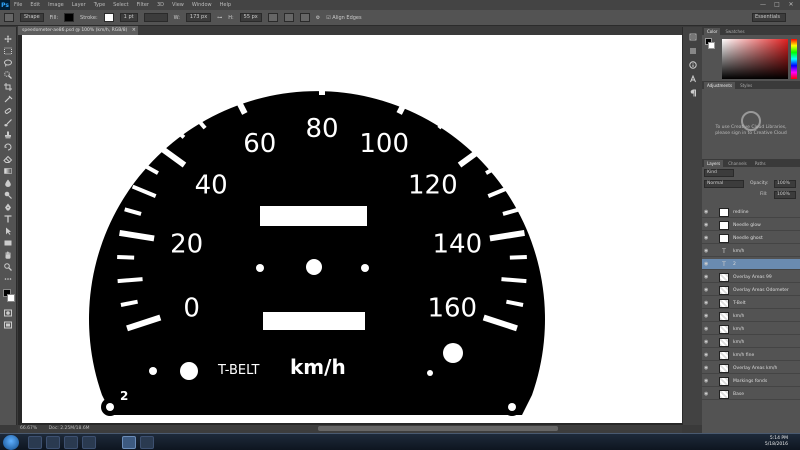 The height and width of the screenshot is (450, 800). What do you see at coordinates (751, 277) in the screenshot?
I see `layer-row: ◉ Overlay Areas 99` at bounding box center [751, 277].